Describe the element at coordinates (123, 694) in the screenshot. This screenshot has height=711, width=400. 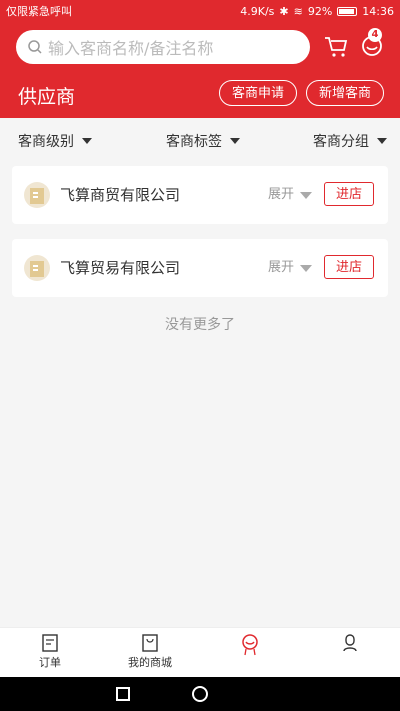
I see `recent-apps-icon` at that location.